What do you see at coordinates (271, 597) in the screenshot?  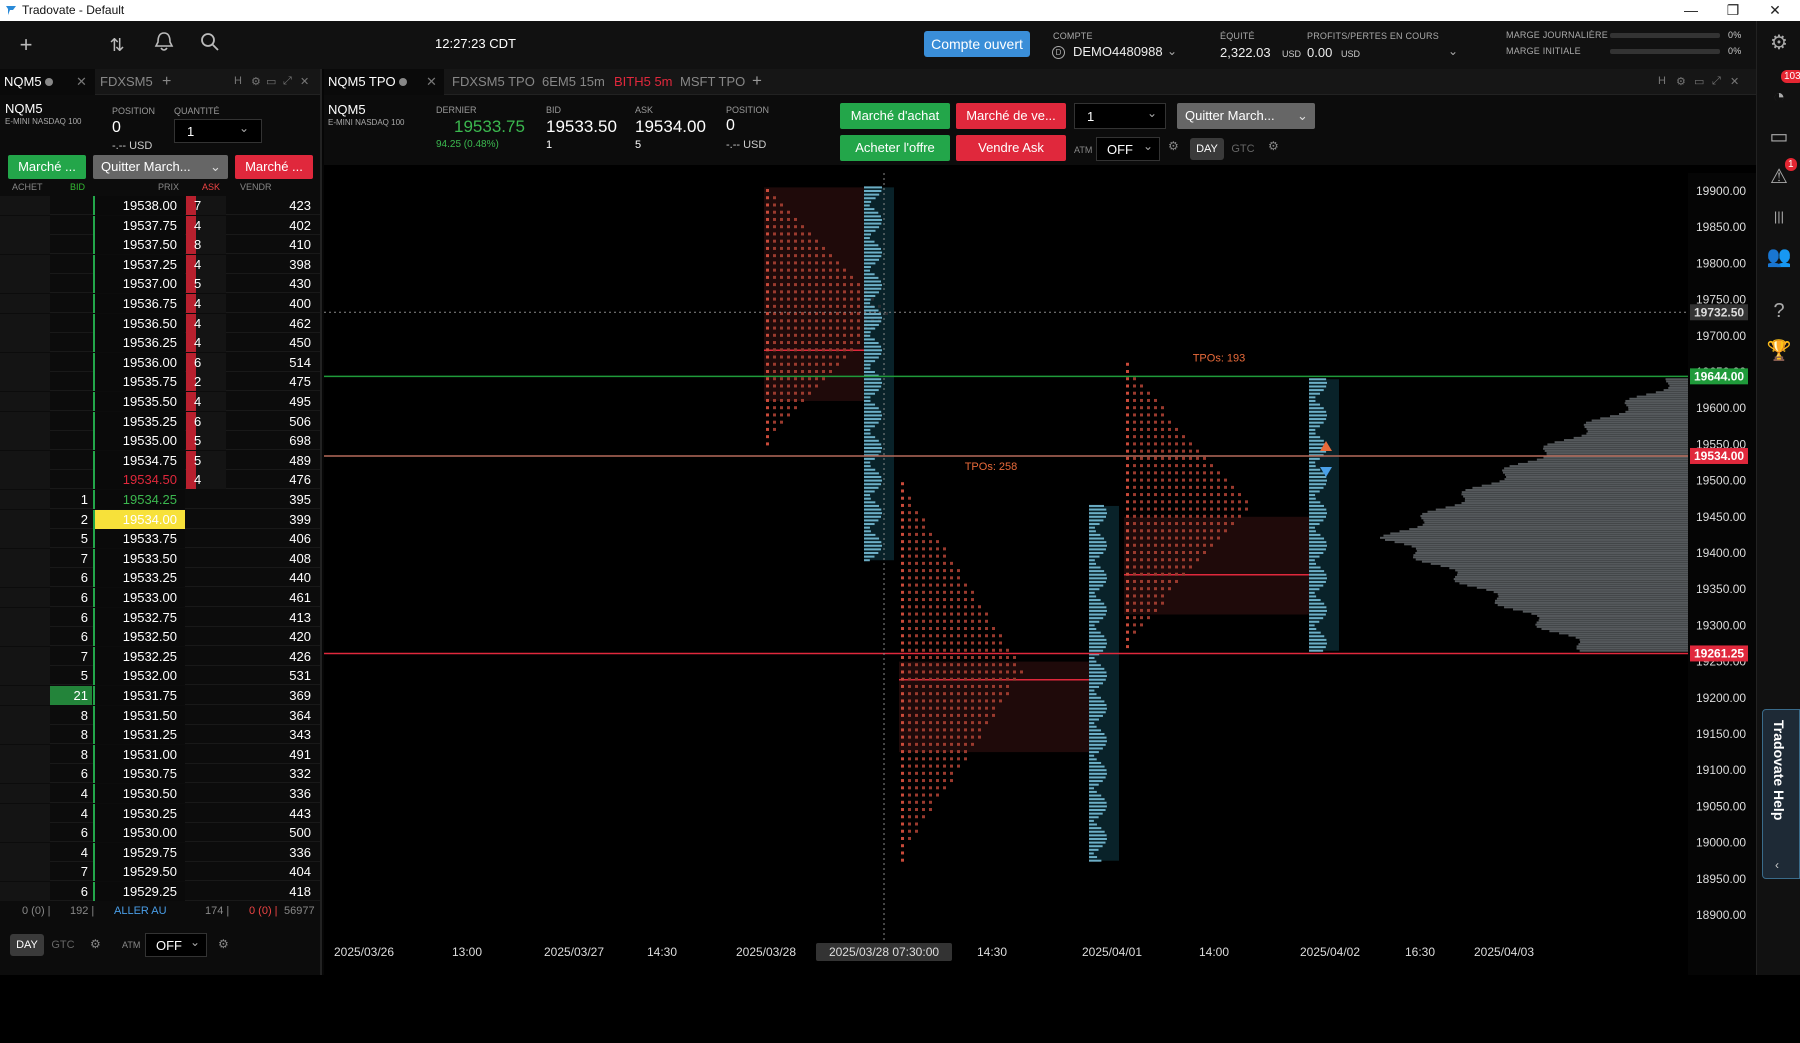 I see `sell-cell: 461` at bounding box center [271, 597].